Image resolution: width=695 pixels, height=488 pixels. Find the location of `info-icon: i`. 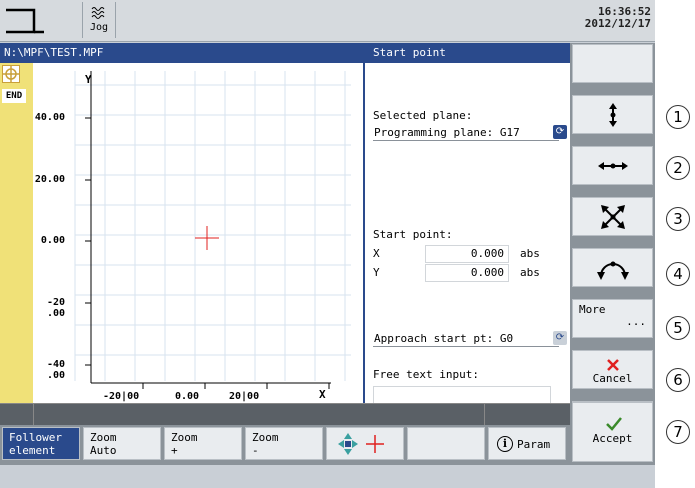

info-icon: i is located at coordinates (505, 444).